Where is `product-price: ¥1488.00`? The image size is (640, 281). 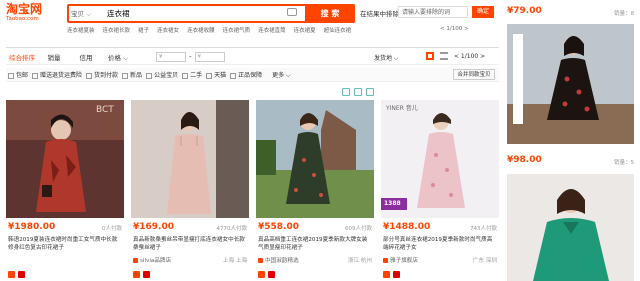
product-price: ¥1488.00 is located at coordinates (407, 227).